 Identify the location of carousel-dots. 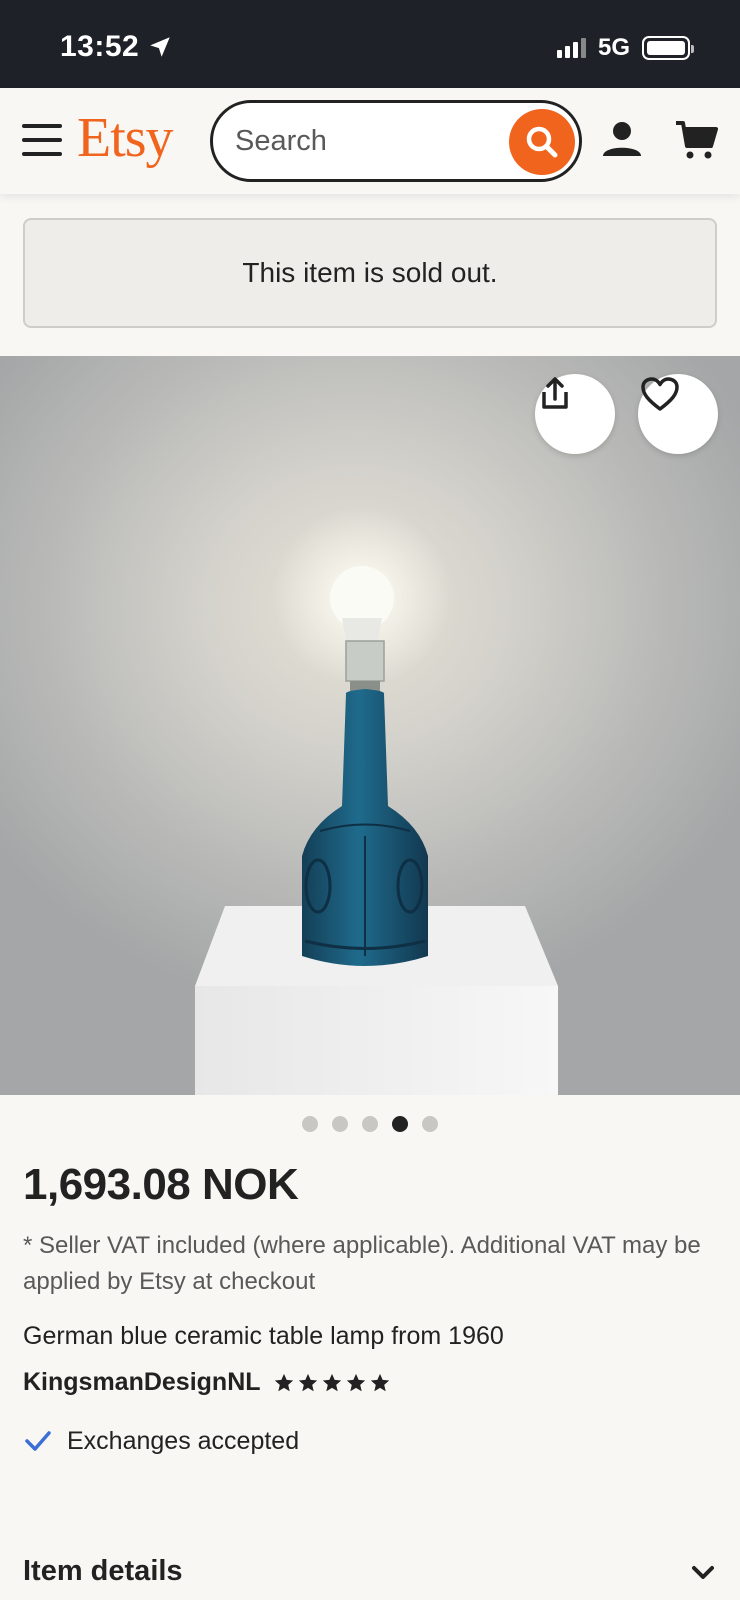
(370, 1124).